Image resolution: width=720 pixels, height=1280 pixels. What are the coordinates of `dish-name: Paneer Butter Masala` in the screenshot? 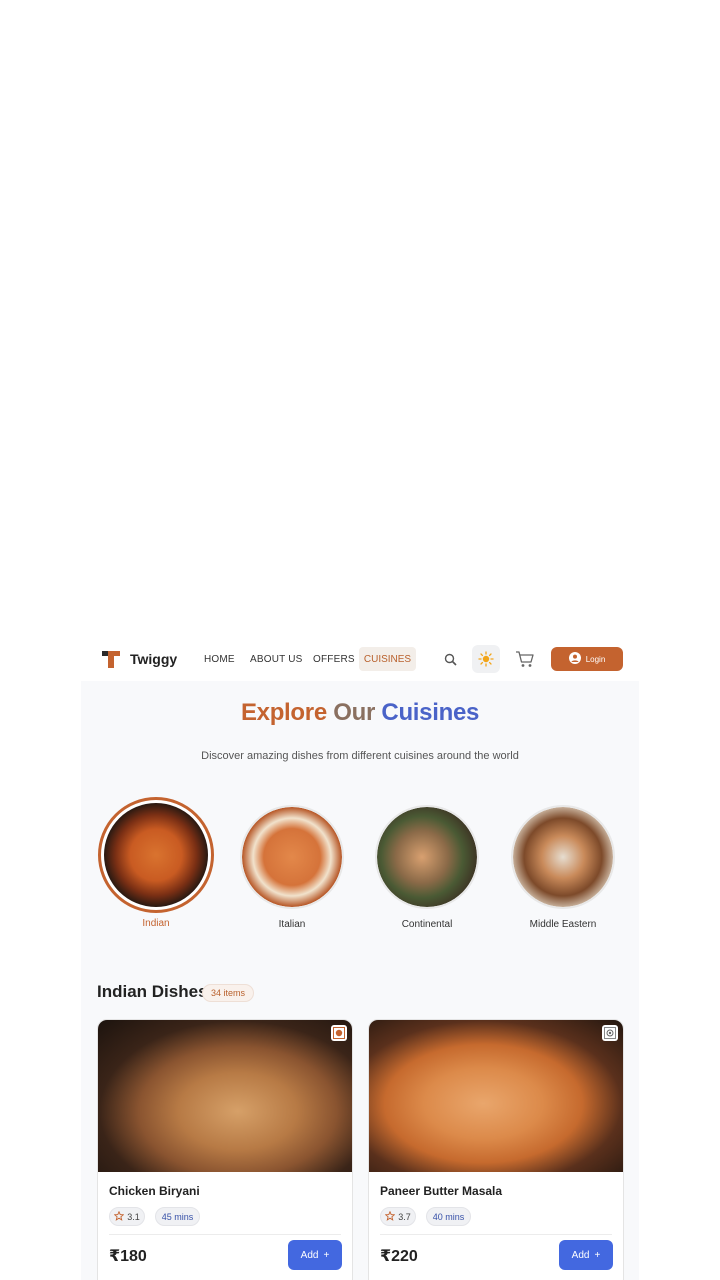 It's located at (441, 1191).